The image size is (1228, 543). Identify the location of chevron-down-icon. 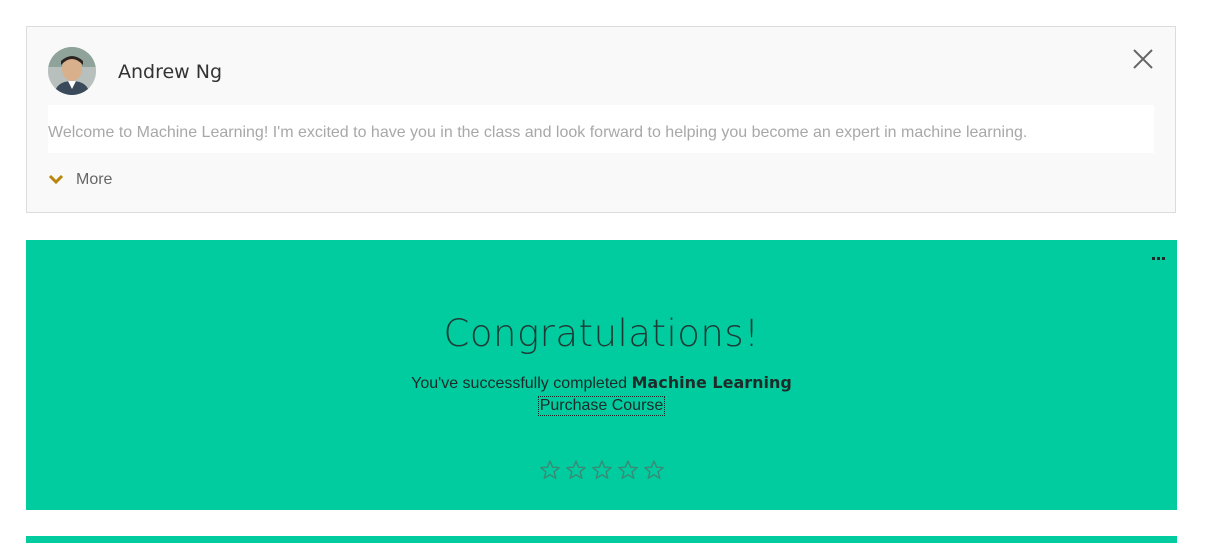
(56, 179).